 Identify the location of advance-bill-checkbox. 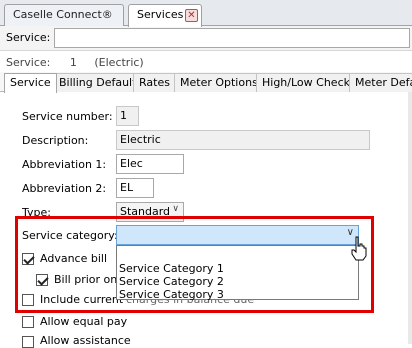
(28, 259).